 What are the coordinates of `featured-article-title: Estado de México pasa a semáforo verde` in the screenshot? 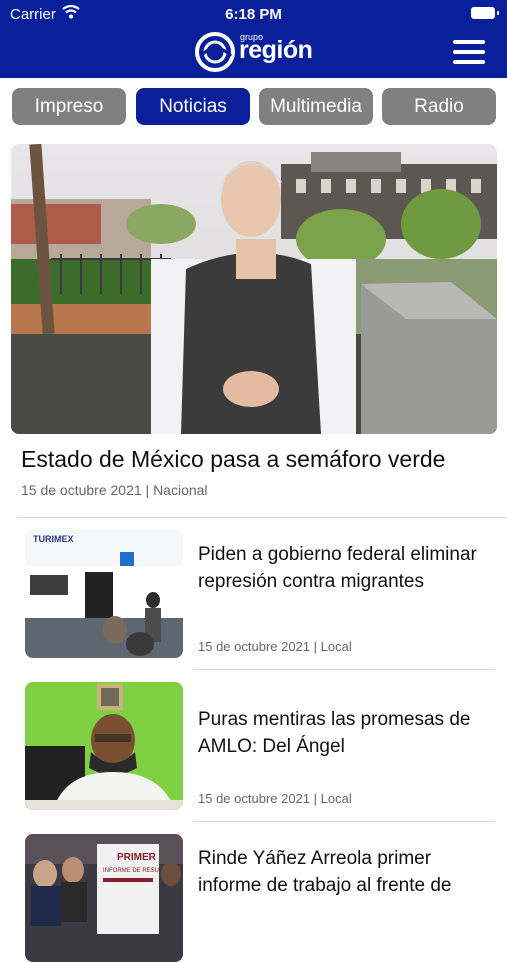 It's located at (233, 459).